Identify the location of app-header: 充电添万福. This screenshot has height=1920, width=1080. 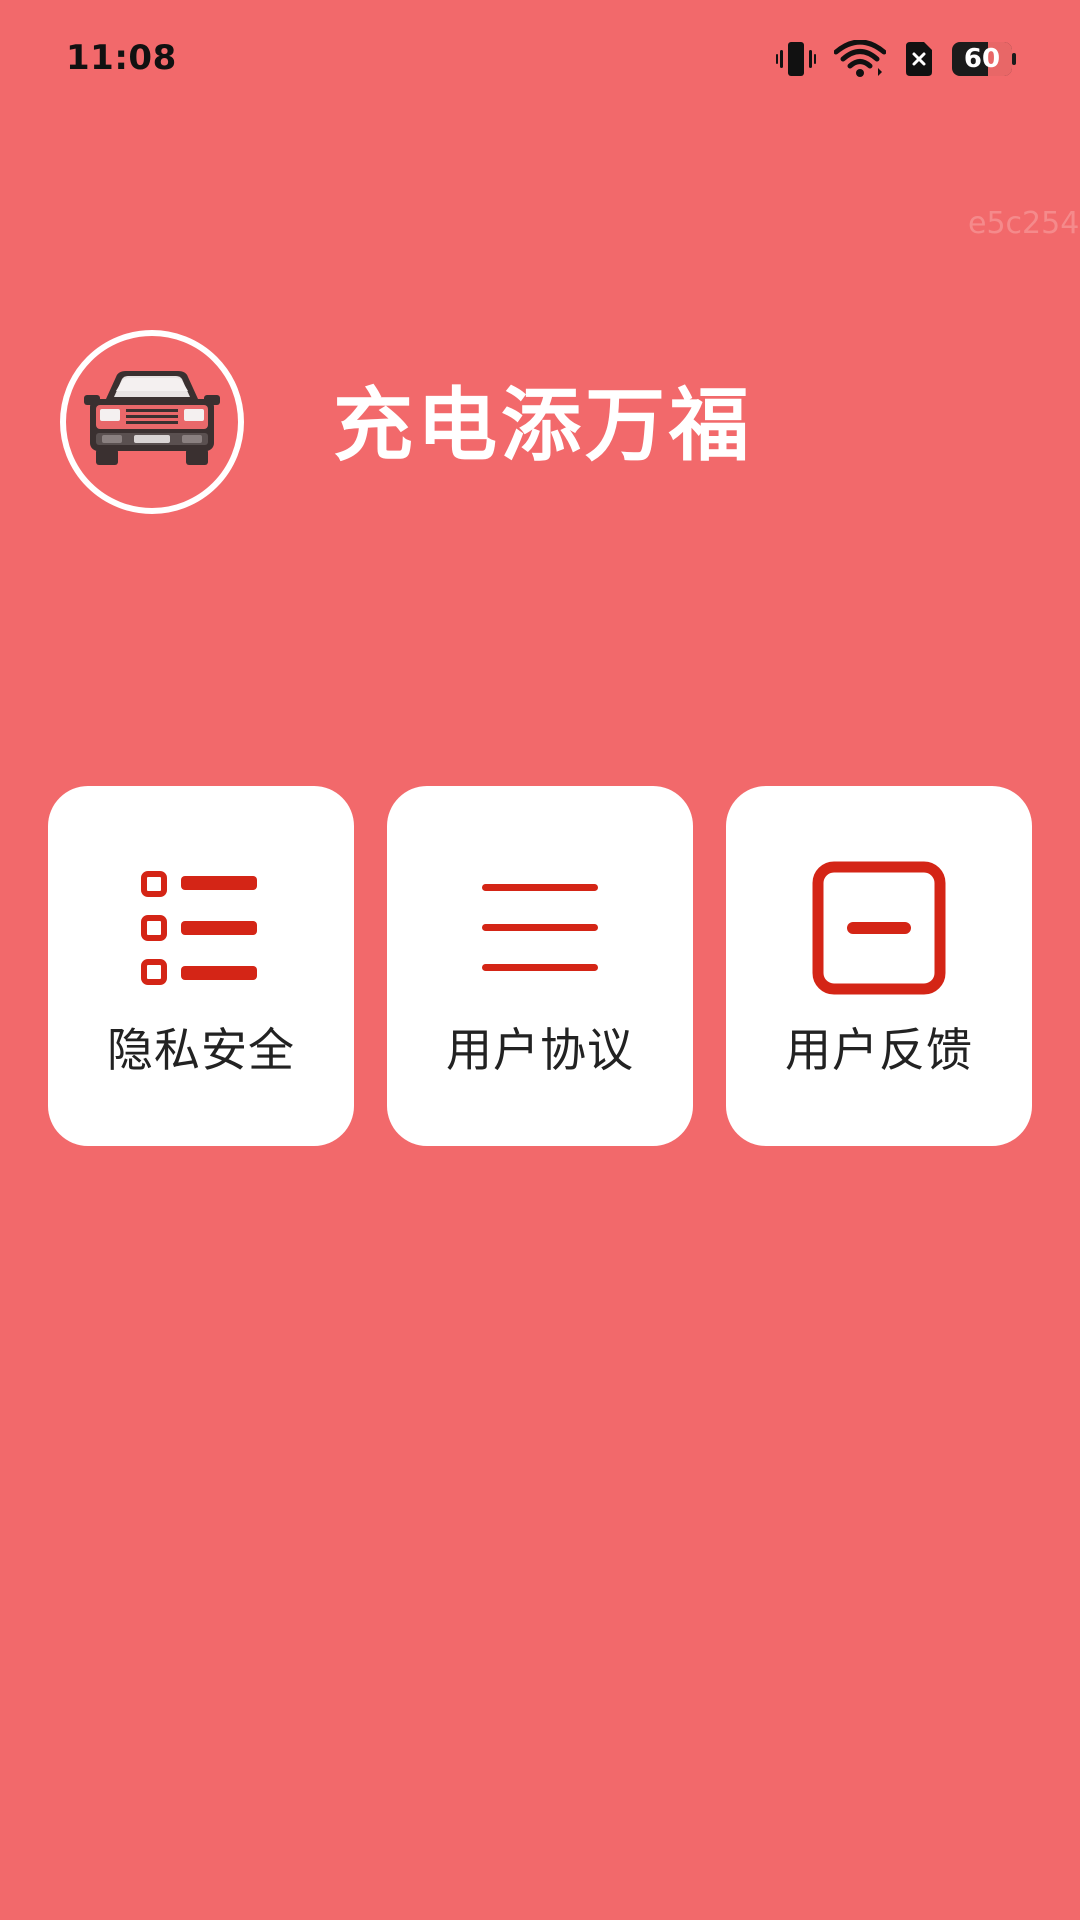
(540, 430).